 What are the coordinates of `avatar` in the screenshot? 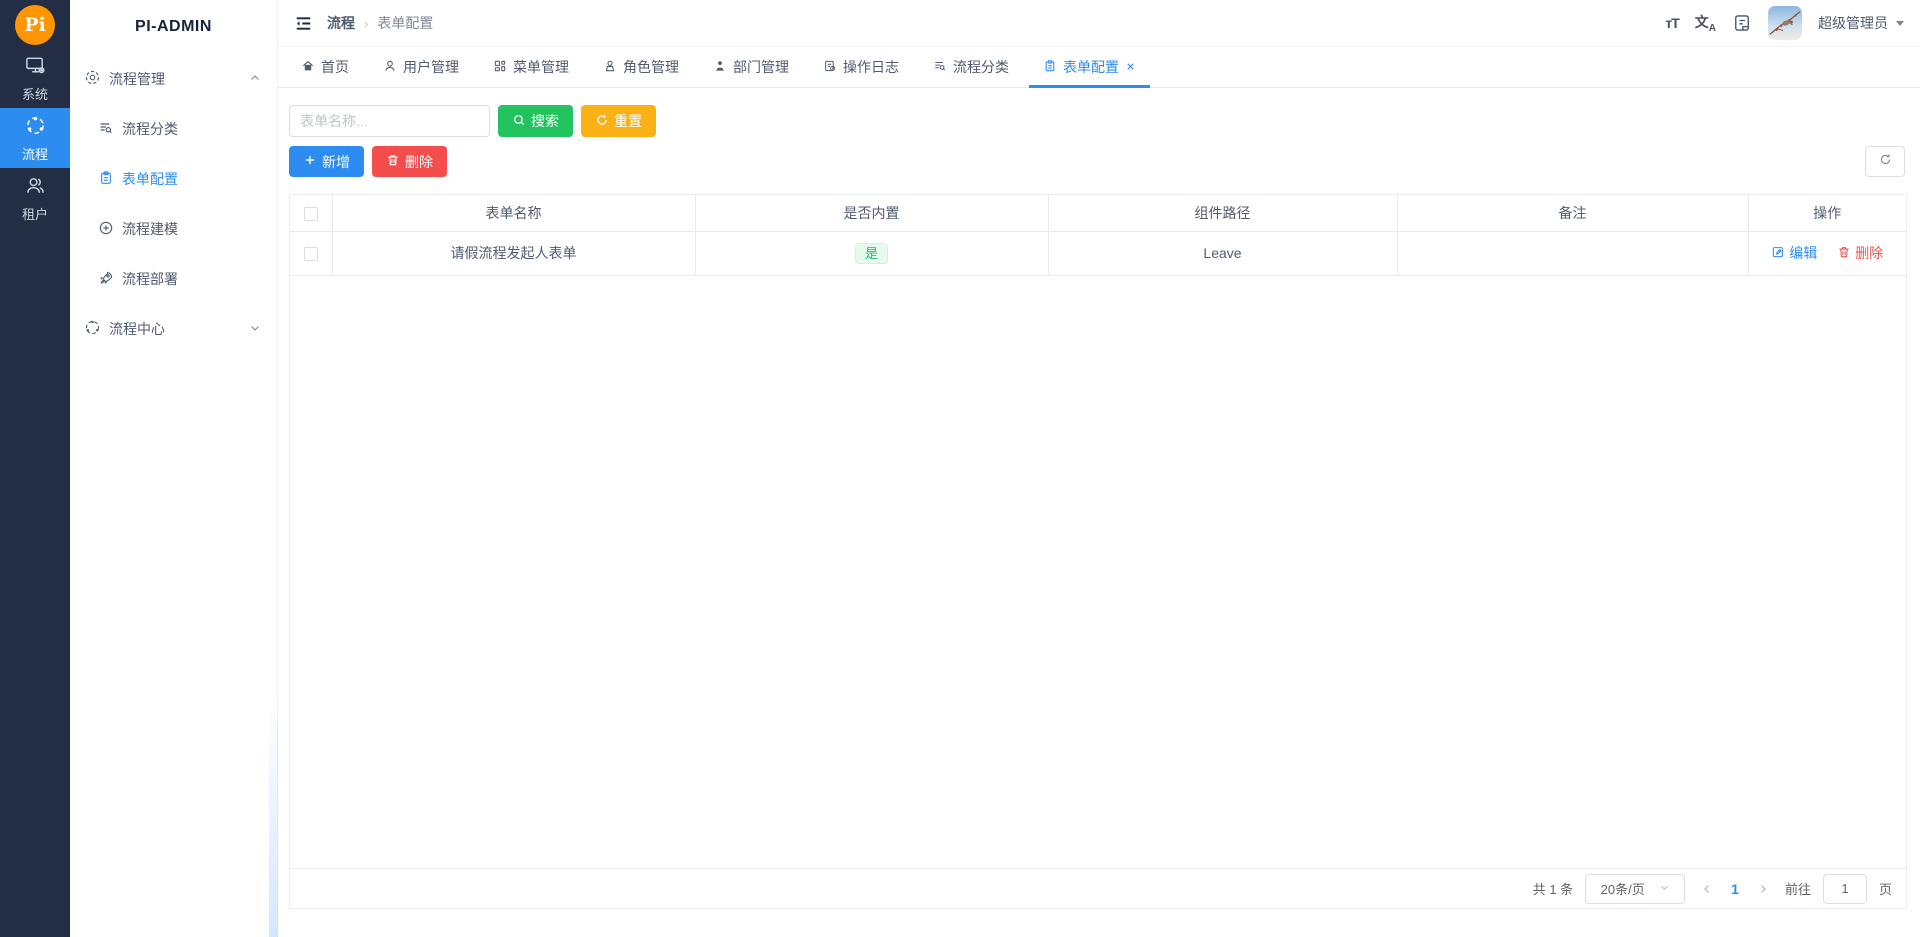 It's located at (1785, 23).